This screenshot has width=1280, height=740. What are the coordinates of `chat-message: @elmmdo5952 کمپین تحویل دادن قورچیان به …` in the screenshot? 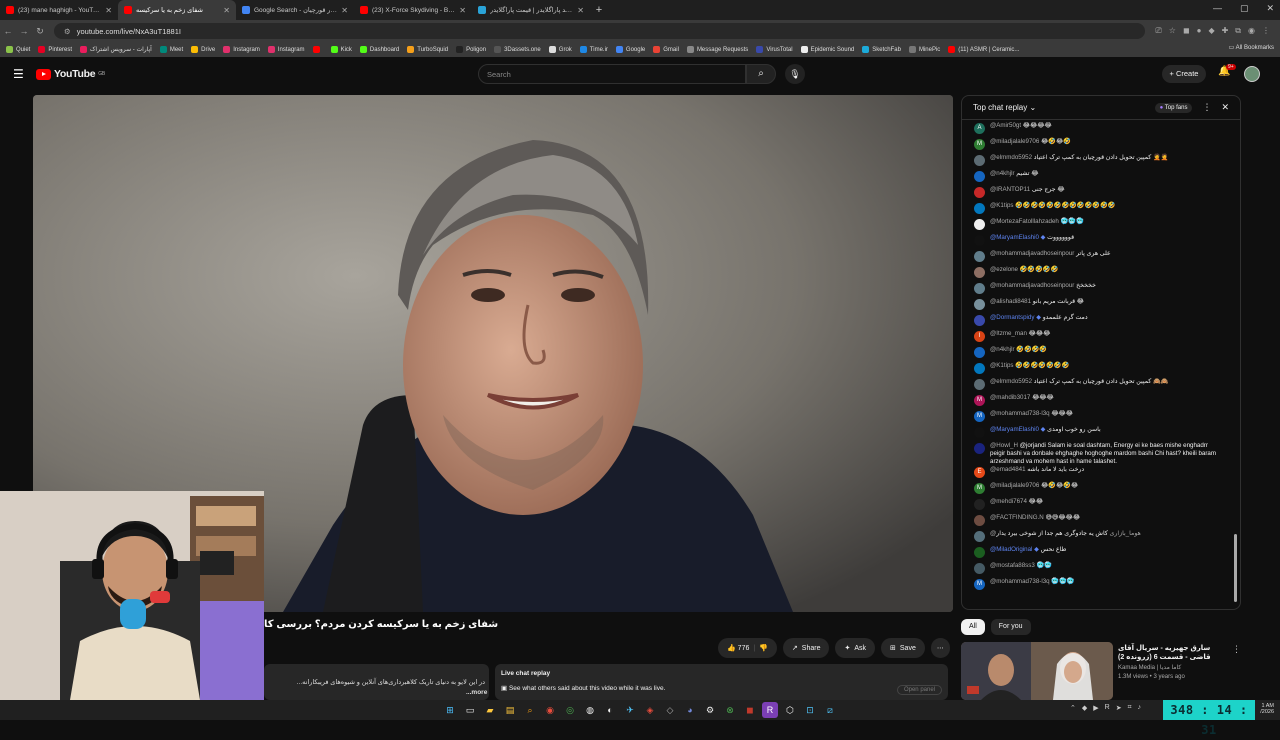 It's located at (1098, 386).